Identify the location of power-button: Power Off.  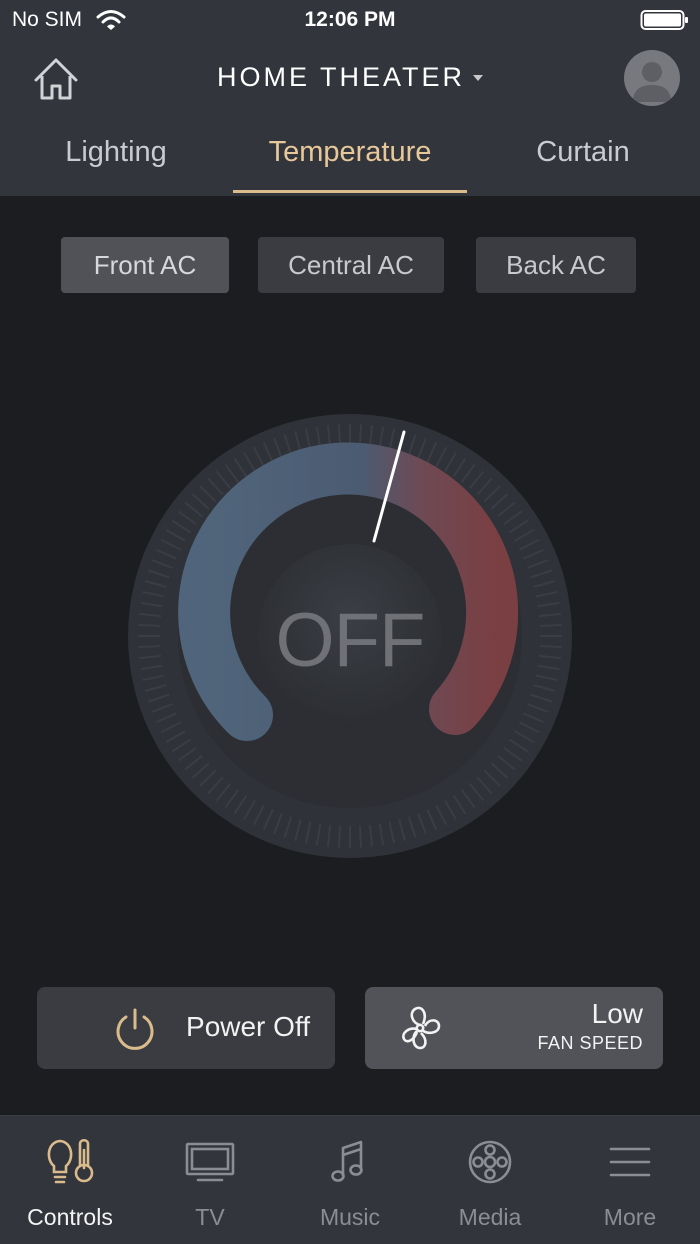
(186, 1028).